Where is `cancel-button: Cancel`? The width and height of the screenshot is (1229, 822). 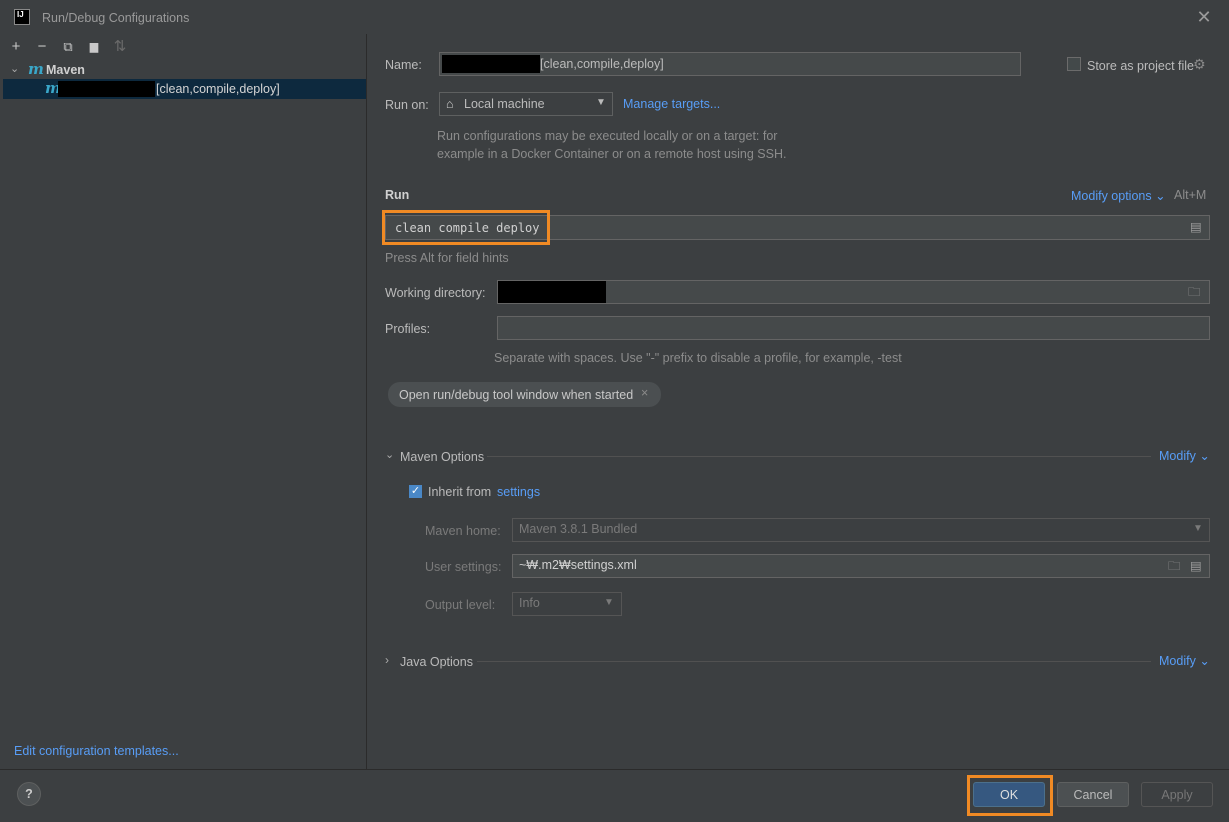 cancel-button: Cancel is located at coordinates (1093, 794).